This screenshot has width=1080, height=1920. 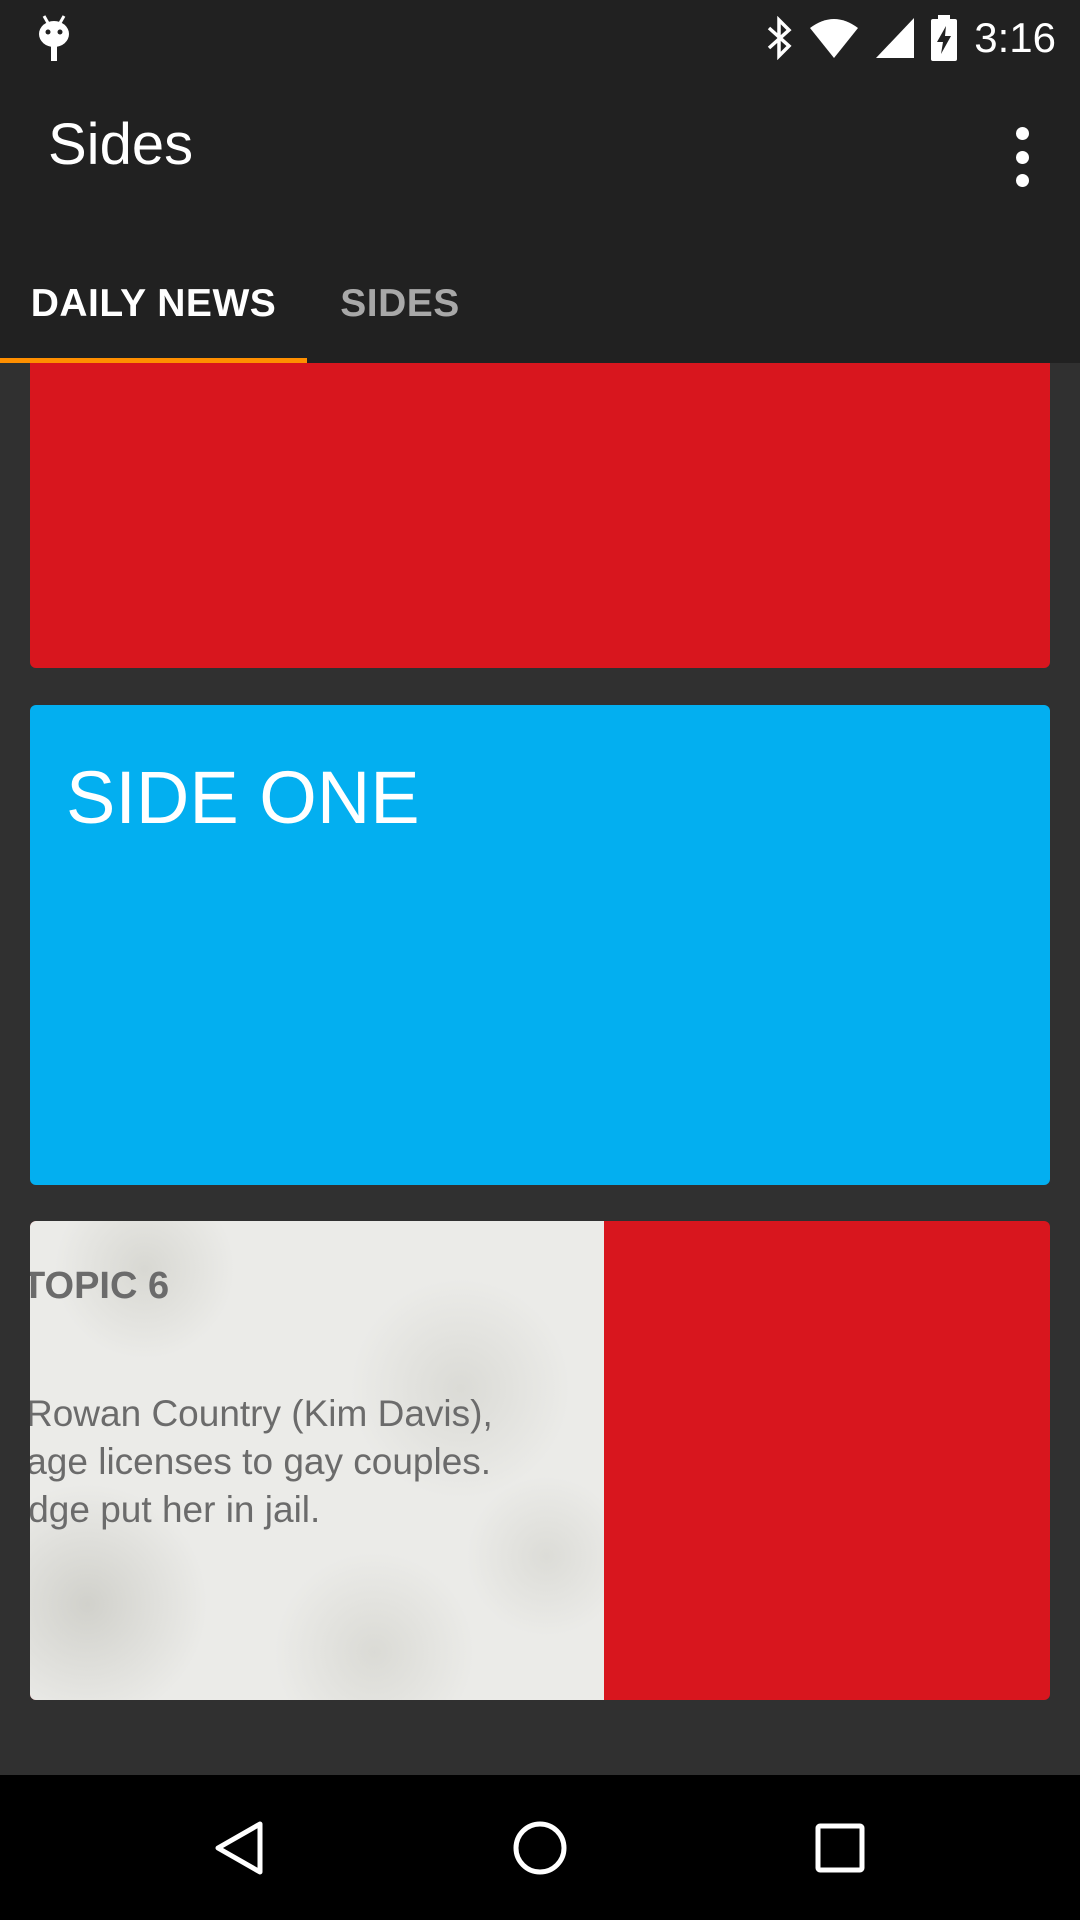 What do you see at coordinates (840, 1847) in the screenshot?
I see `recents-icon` at bounding box center [840, 1847].